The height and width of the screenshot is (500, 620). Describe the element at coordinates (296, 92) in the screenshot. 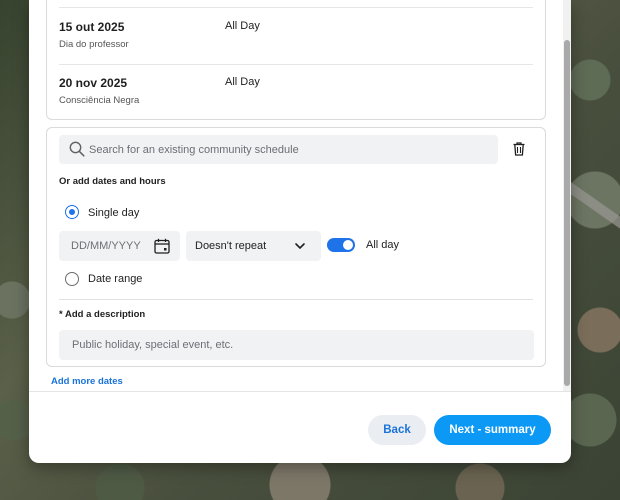

I see `date-row: 20 nov 2025 Consciência Negra All Day` at that location.